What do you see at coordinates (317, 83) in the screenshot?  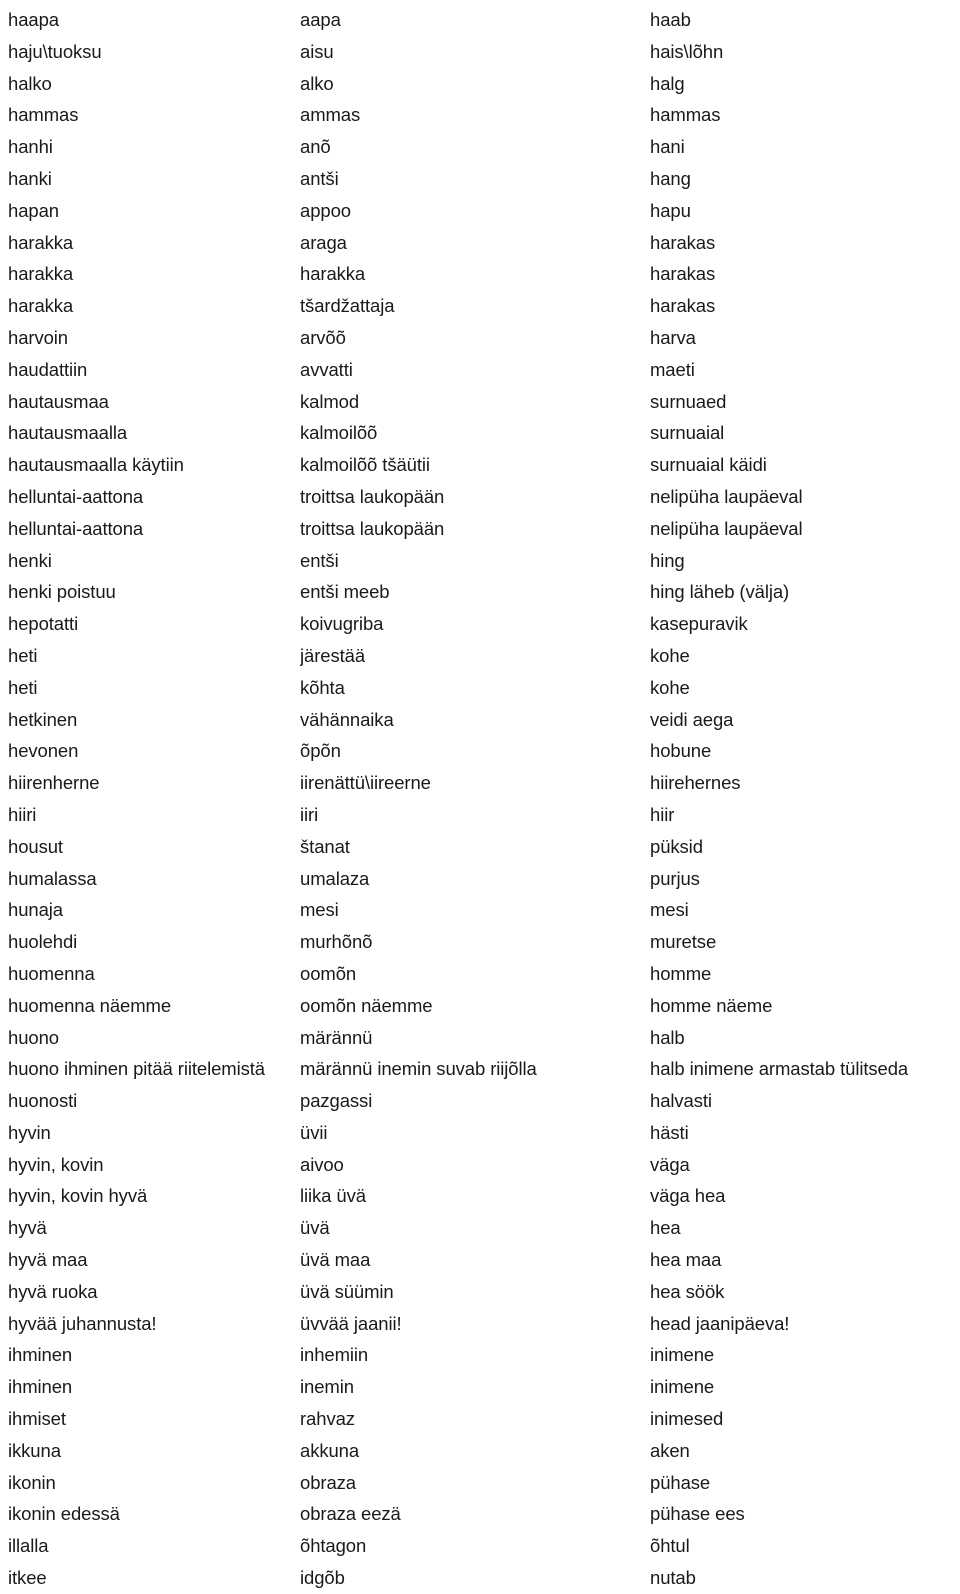 I see `cell-votic: alko` at bounding box center [317, 83].